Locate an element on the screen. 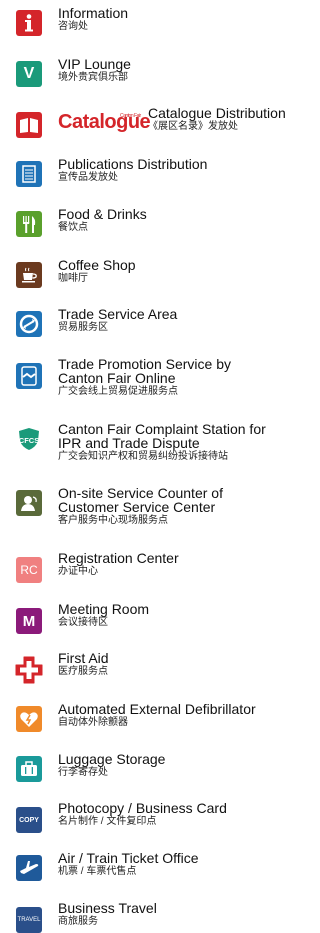 The image size is (320, 933). travel-label: TRAVEL is located at coordinates (29, 920).